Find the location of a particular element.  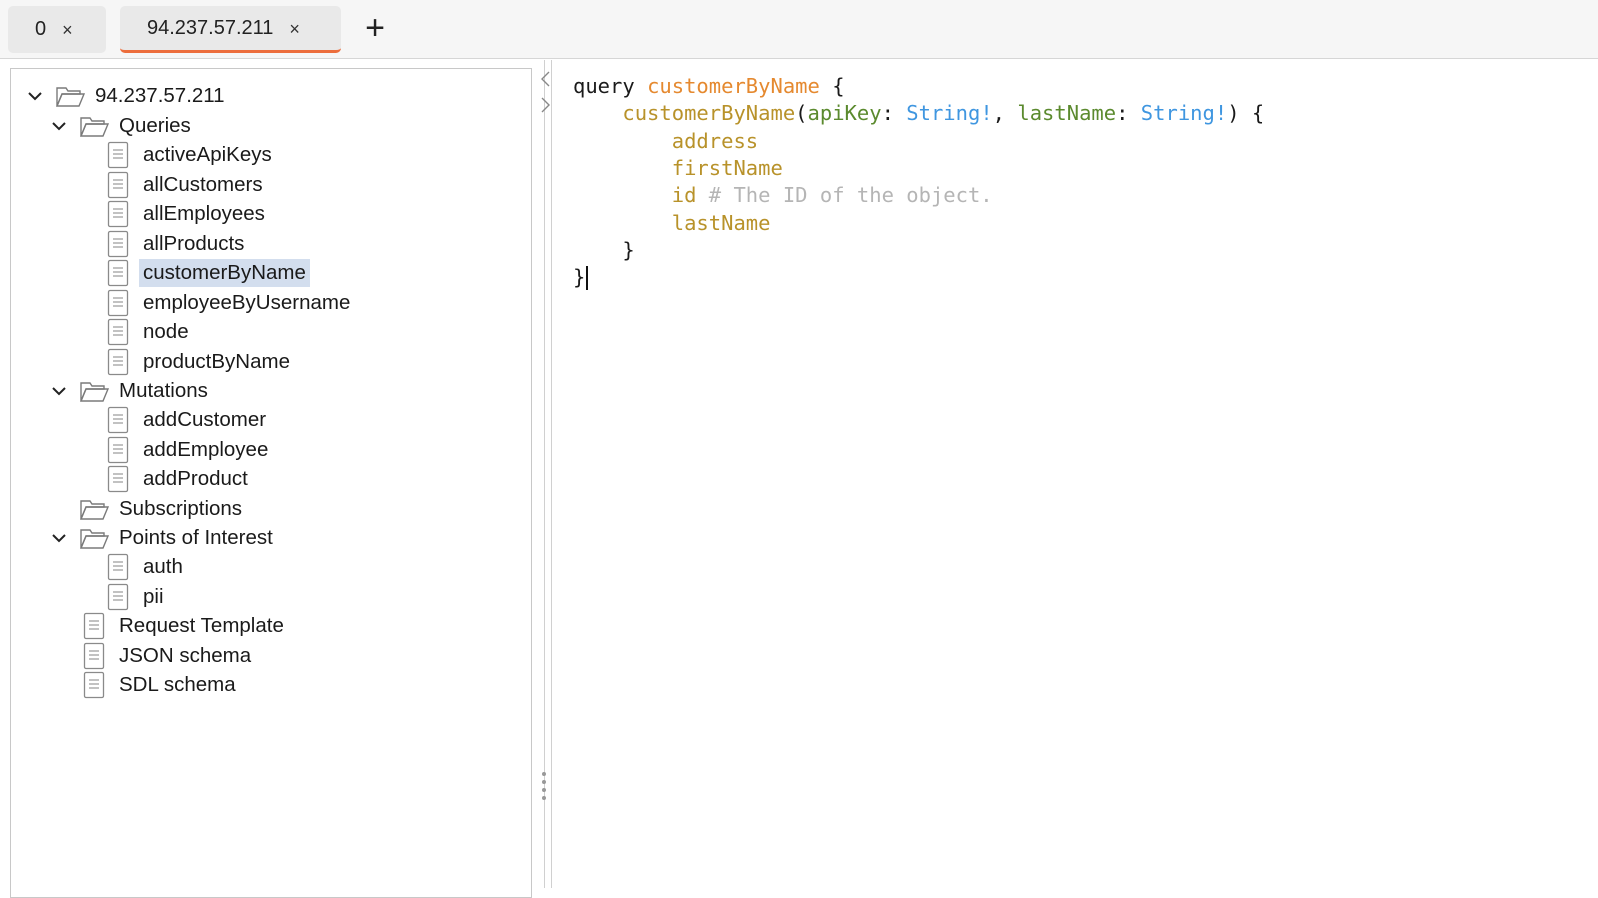

arg-name: lastName is located at coordinates (1067, 113).